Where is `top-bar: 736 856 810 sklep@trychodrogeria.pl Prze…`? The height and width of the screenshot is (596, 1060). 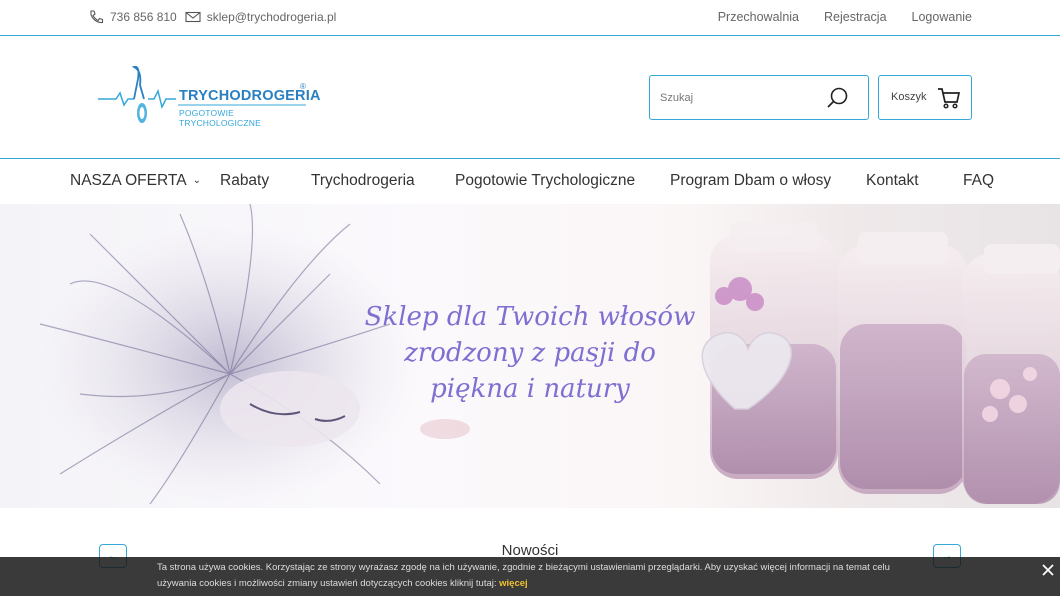
top-bar: 736 856 810 sklep@trychodrogeria.pl Prze… is located at coordinates (530, 18).